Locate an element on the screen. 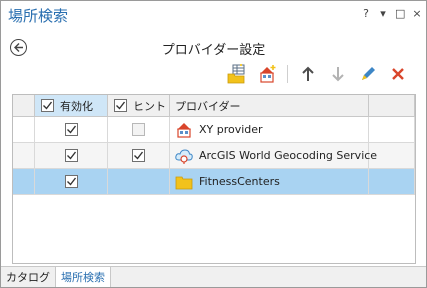 The height and width of the screenshot is (288, 427). enable-all-checkbox is located at coordinates (47, 105).